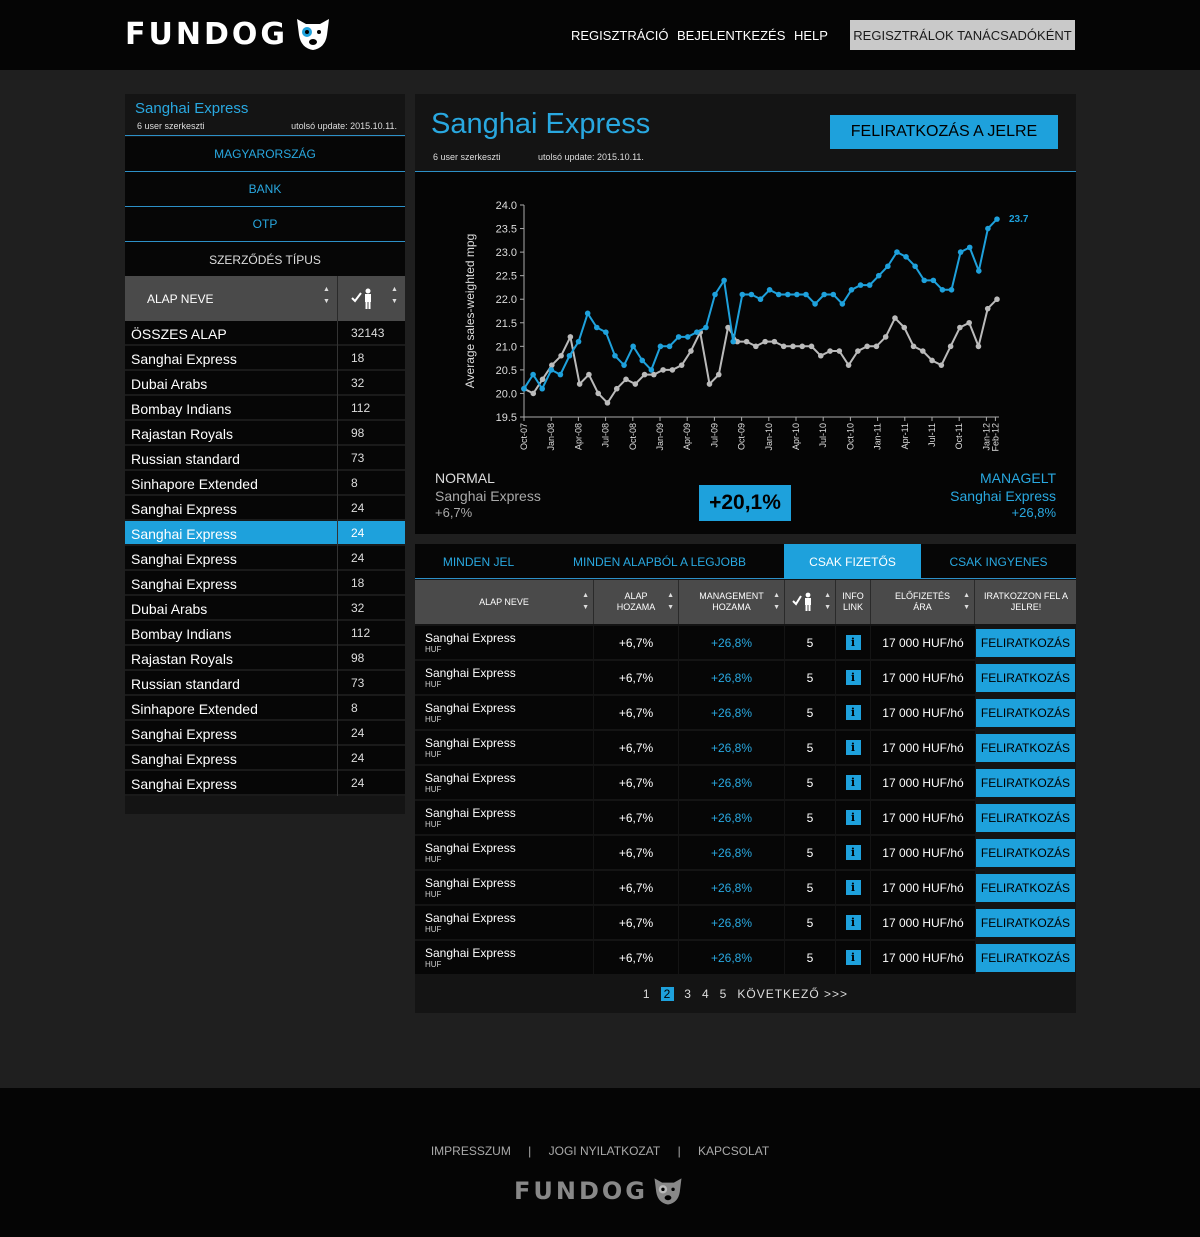 This screenshot has width=1200, height=1237. I want to click on page-2-current: 2, so click(667, 994).